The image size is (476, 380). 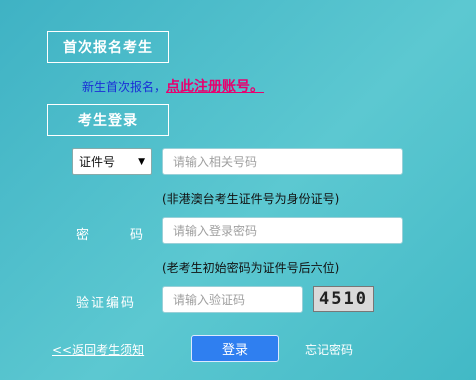 I want to click on first-signup-heading: 首次报名考生, so click(x=108, y=47).